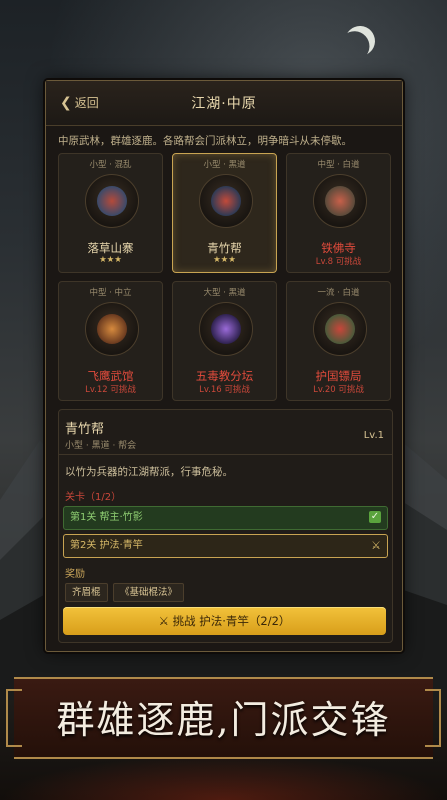 The height and width of the screenshot is (800, 447). I want to click on faction-card-3: 中型 · 中立 飞鹰武馆 Lv.12 可挑战, so click(110, 341).